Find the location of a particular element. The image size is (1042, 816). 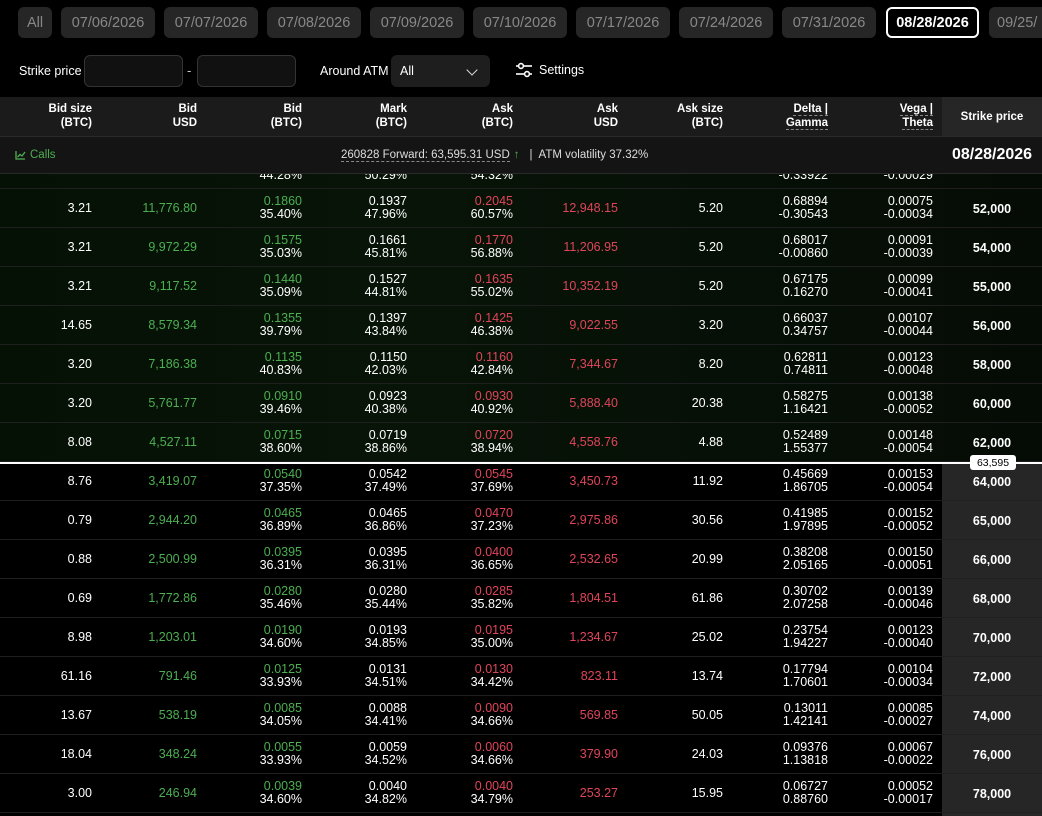

ask-size: 20.38 is located at coordinates (707, 403).